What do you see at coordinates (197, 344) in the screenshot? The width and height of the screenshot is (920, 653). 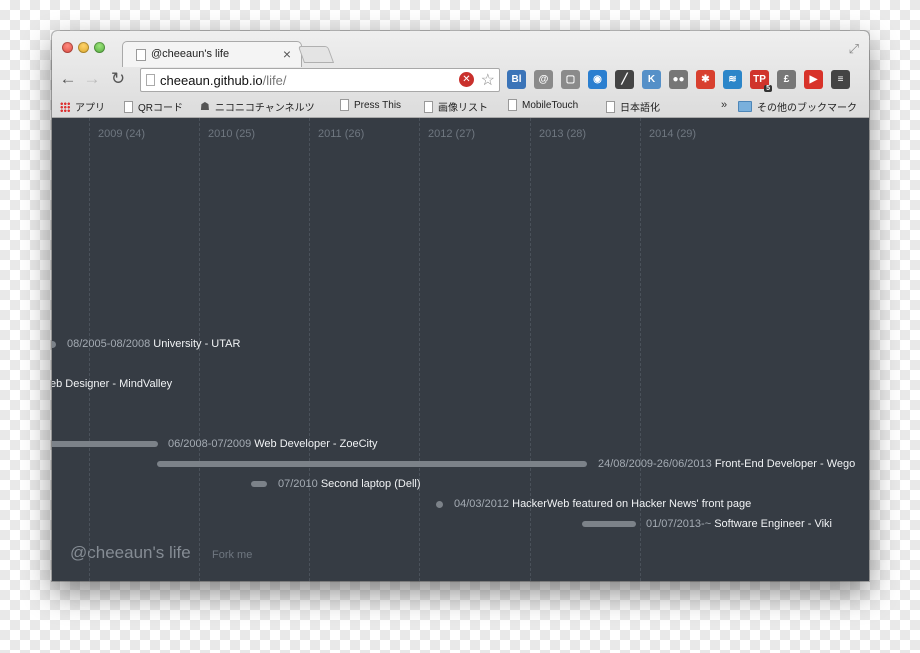 I see `event-name: University - UTAR` at bounding box center [197, 344].